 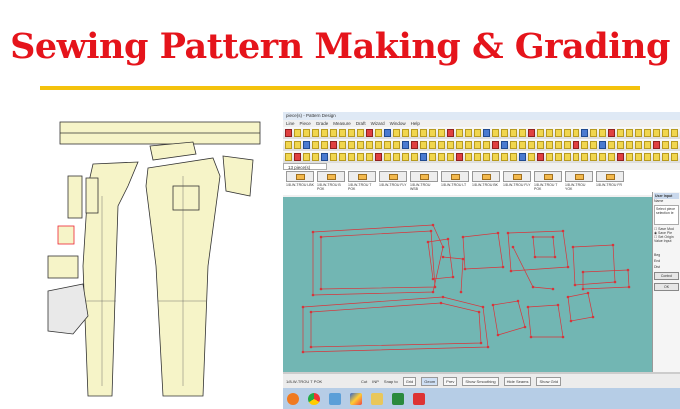 I want to click on piece-thumbnail: 1/8-W-TROU BK, so click(x=486, y=182).